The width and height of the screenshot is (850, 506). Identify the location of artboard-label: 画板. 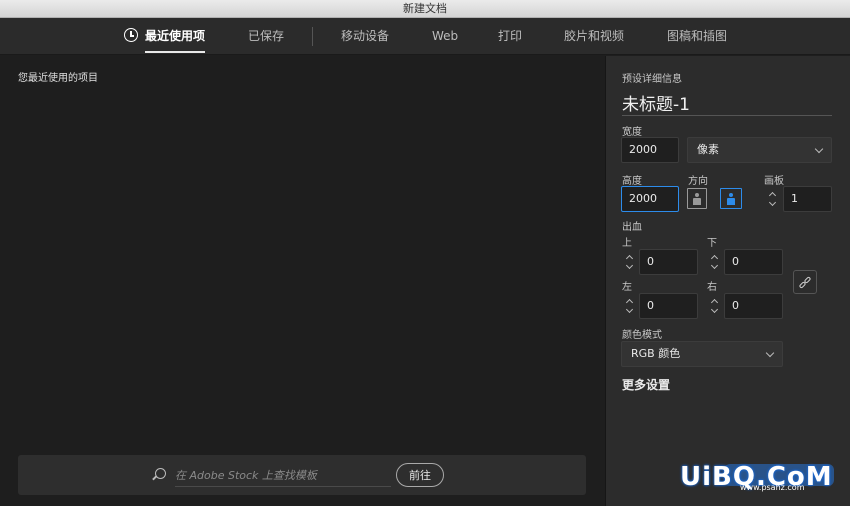
(774, 181).